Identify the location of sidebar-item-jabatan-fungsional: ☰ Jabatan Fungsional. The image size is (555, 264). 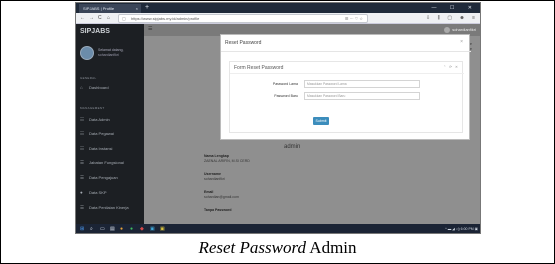
(111, 163).